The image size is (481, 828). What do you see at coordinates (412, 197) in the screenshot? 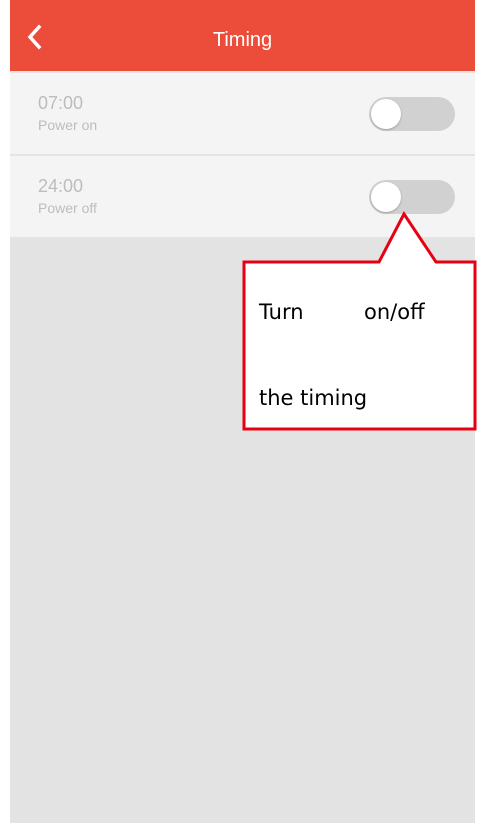
I see `power-off-toggle` at bounding box center [412, 197].